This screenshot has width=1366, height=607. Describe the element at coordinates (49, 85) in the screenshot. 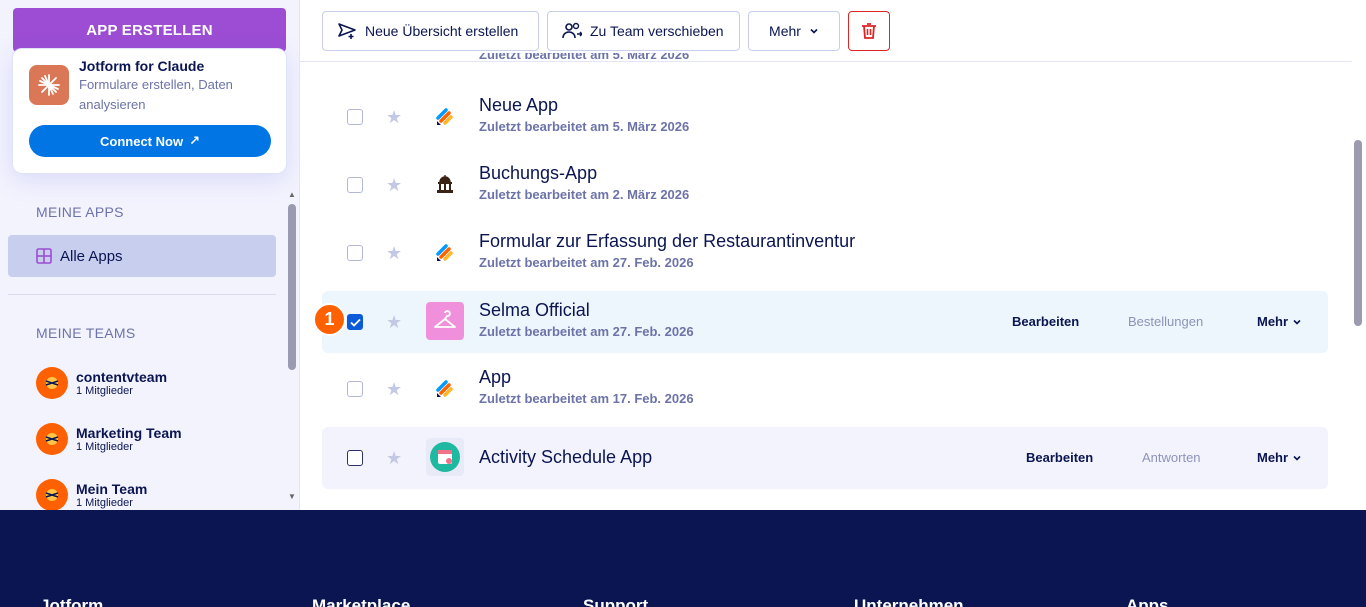

I see `claude-logo-icon` at that location.